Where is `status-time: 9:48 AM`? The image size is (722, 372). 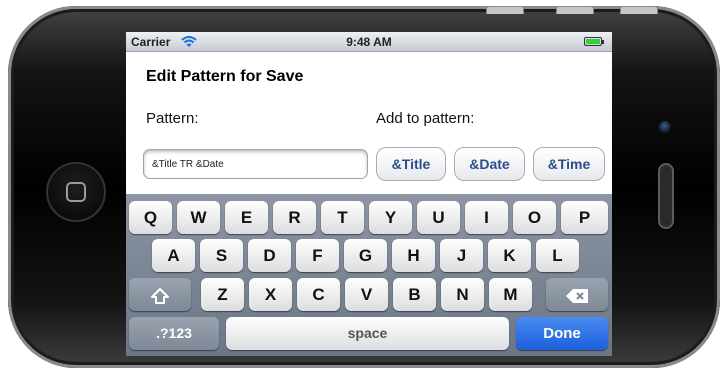 status-time: 9:48 AM is located at coordinates (369, 42).